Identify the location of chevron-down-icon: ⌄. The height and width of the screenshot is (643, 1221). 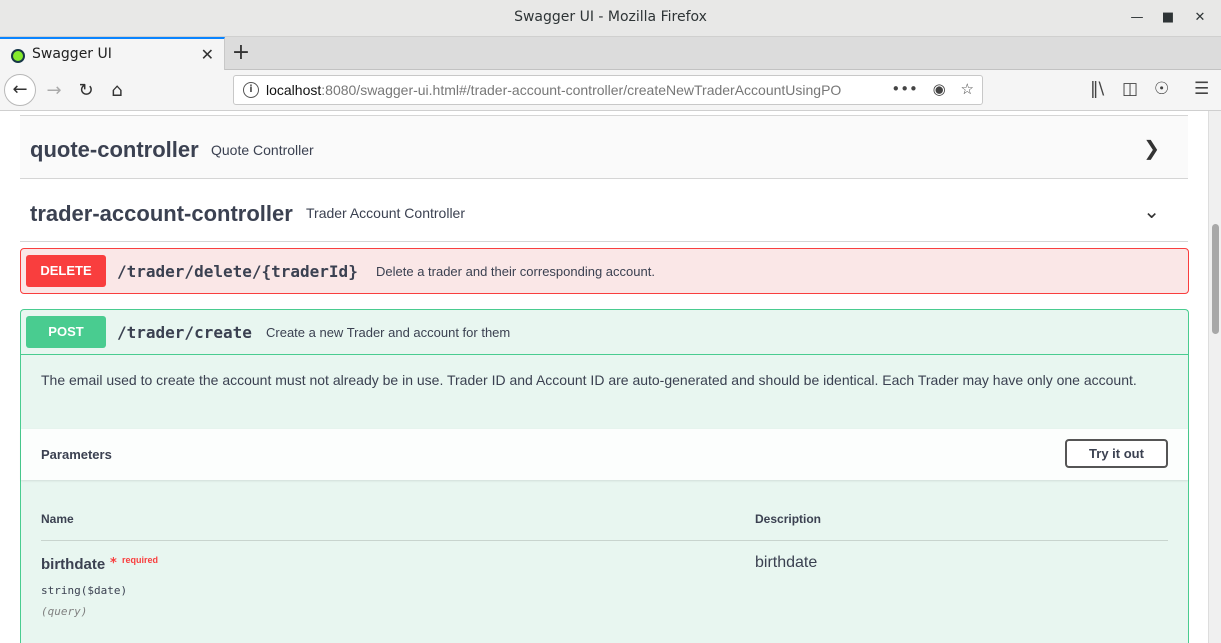
(1151, 211).